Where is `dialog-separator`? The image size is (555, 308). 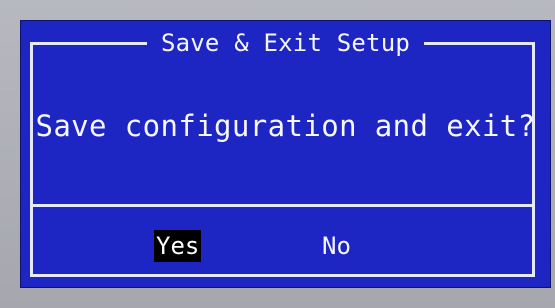 dialog-separator is located at coordinates (282, 205).